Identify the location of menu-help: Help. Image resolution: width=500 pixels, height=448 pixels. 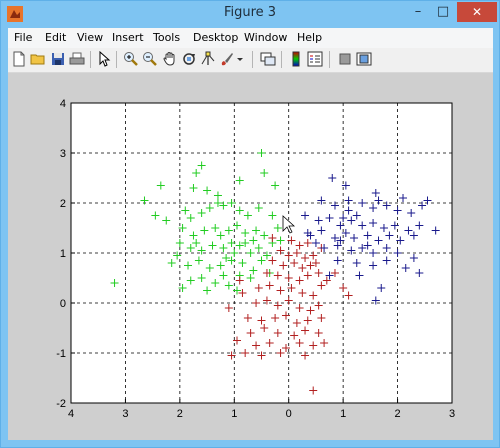
(309, 37).